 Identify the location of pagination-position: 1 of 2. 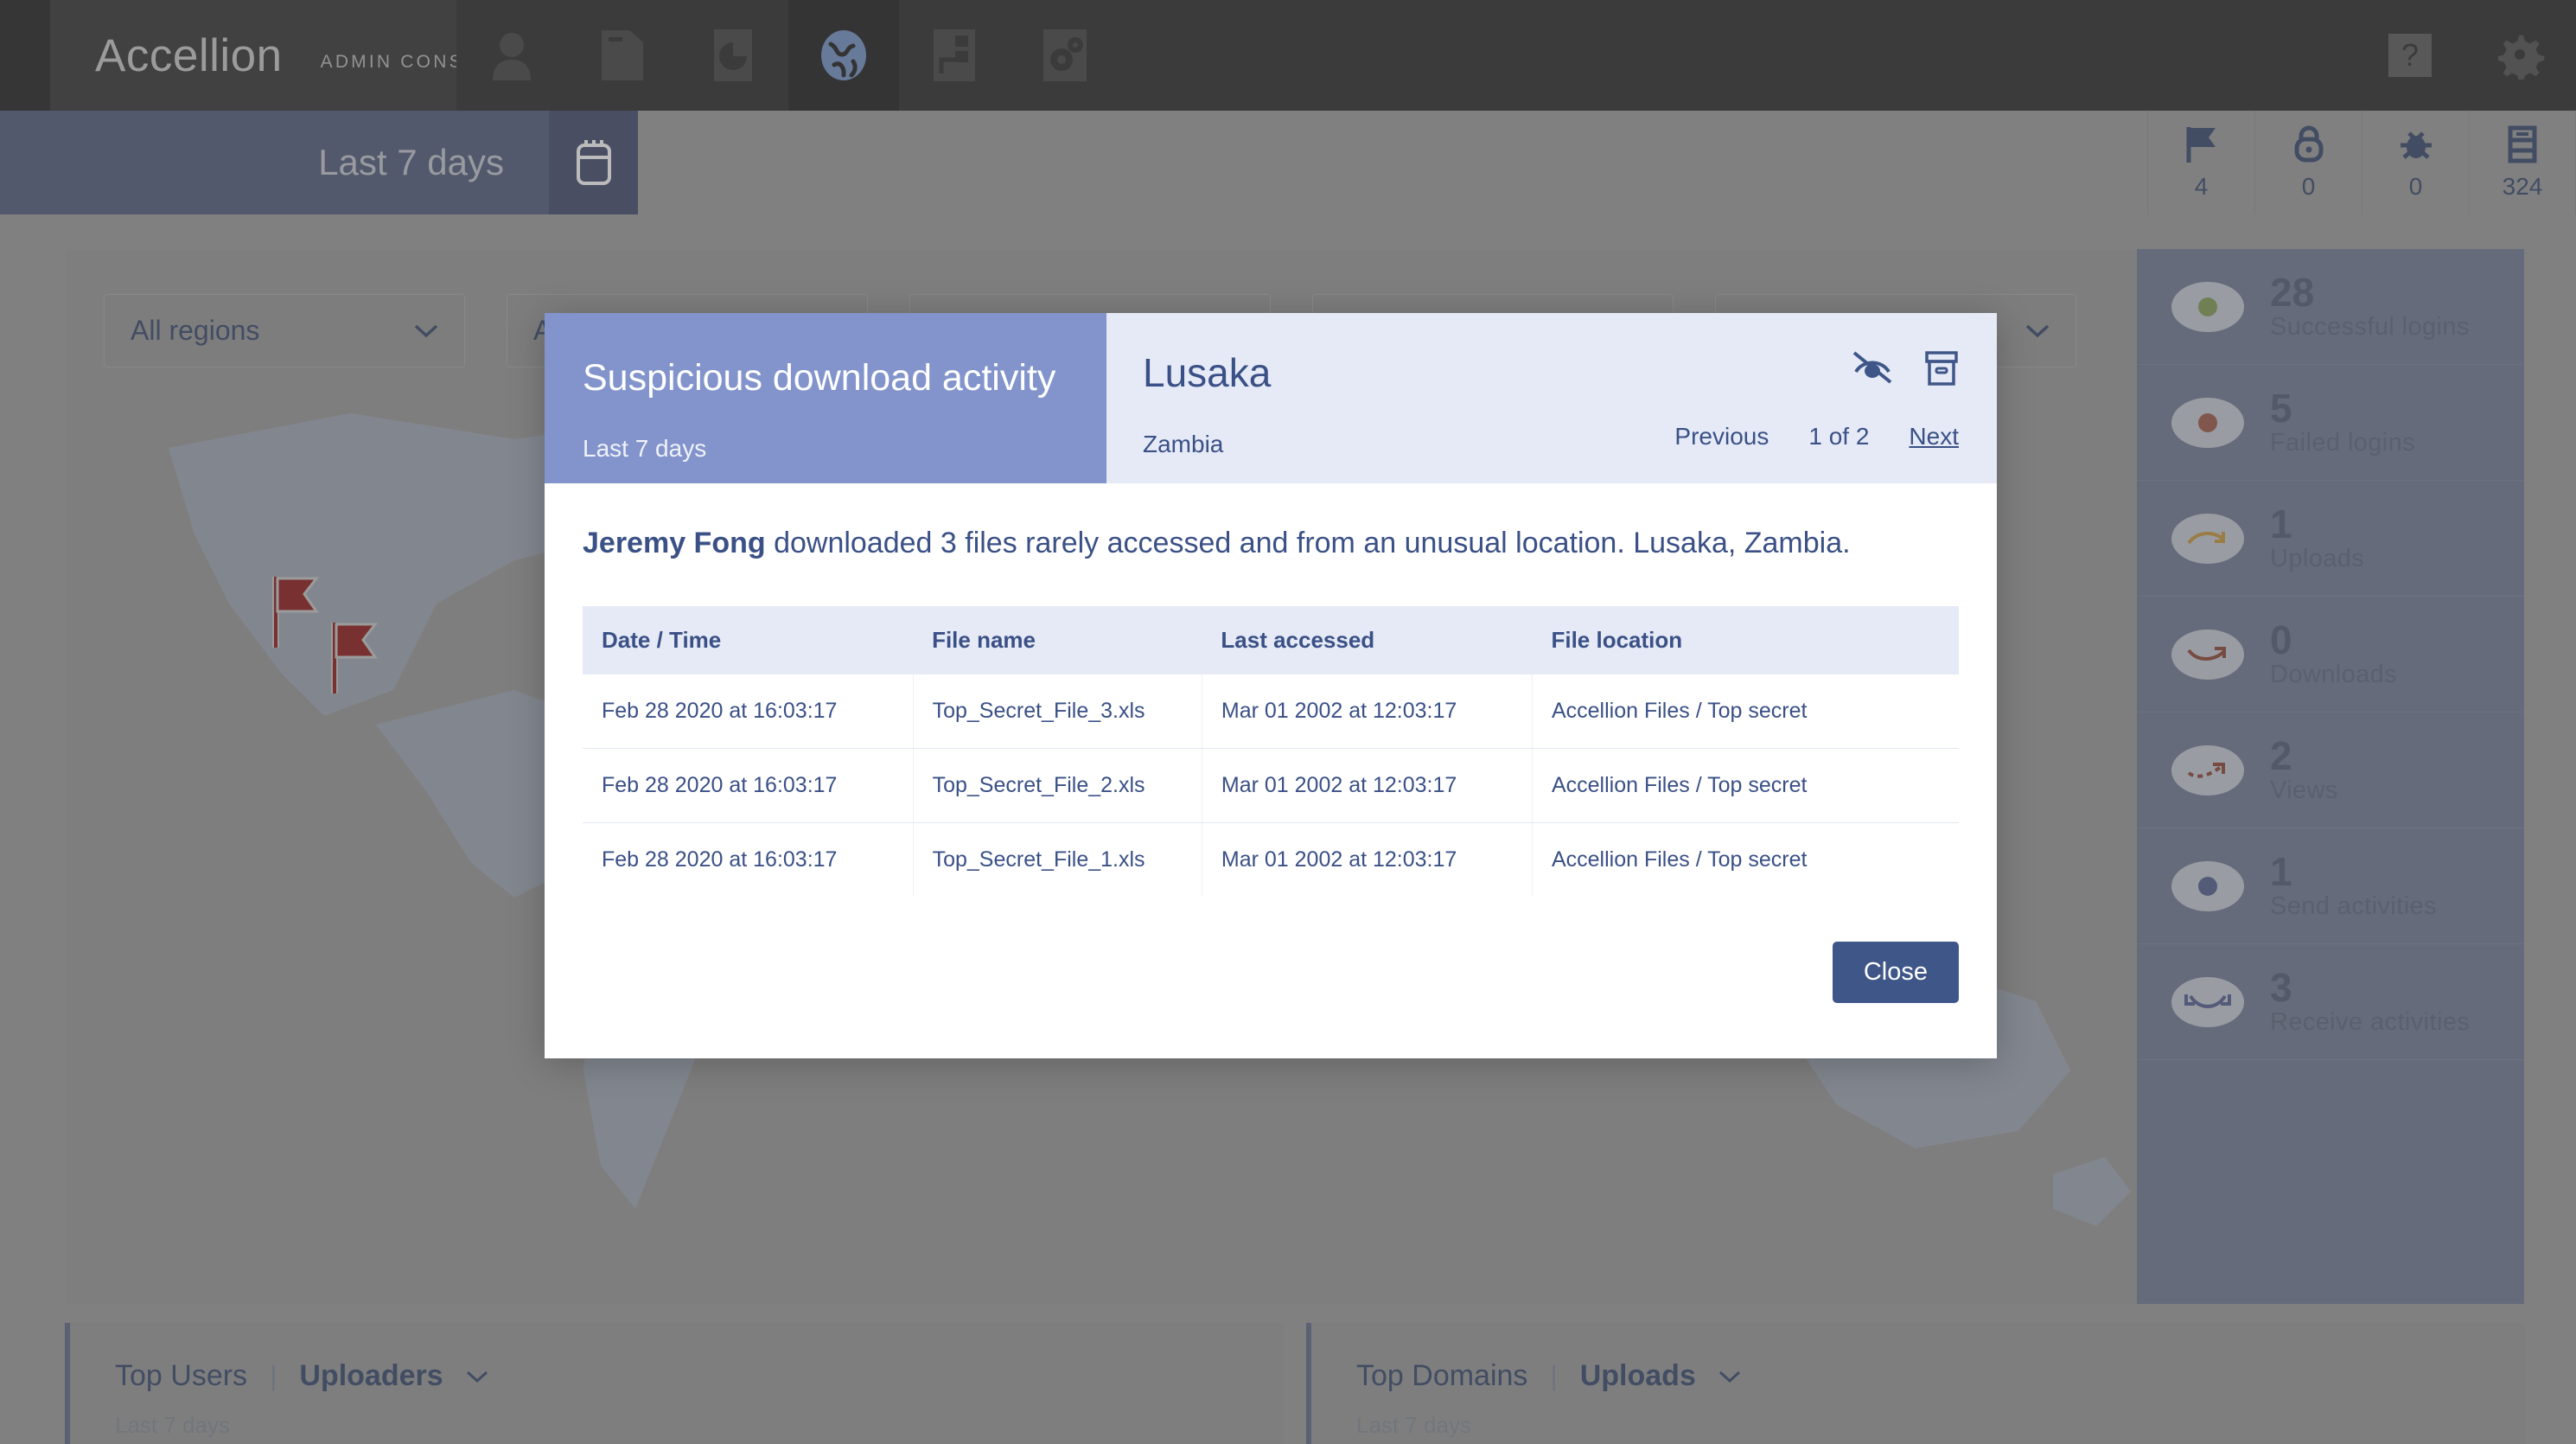
(1839, 436).